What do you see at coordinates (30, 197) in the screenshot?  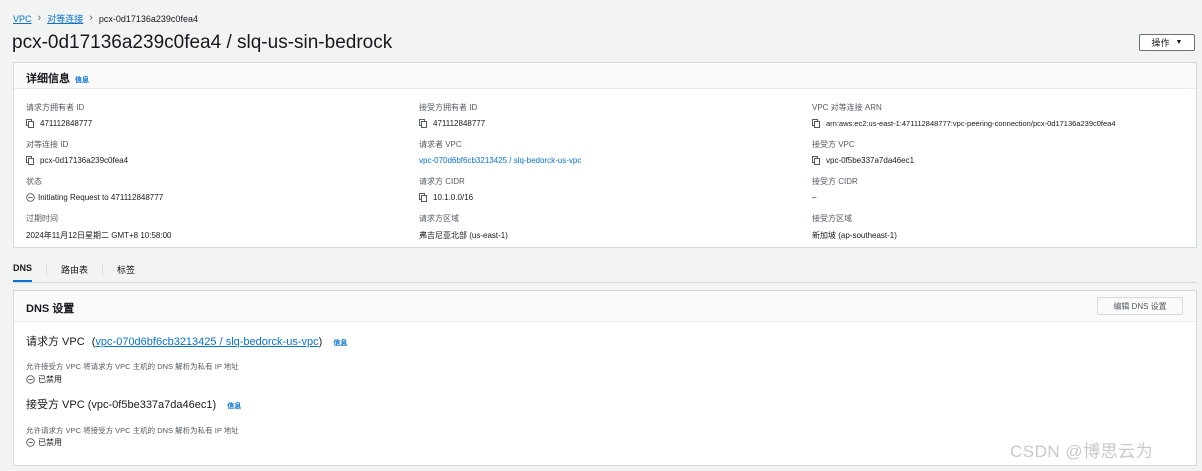 I see `pending-status-icon` at bounding box center [30, 197].